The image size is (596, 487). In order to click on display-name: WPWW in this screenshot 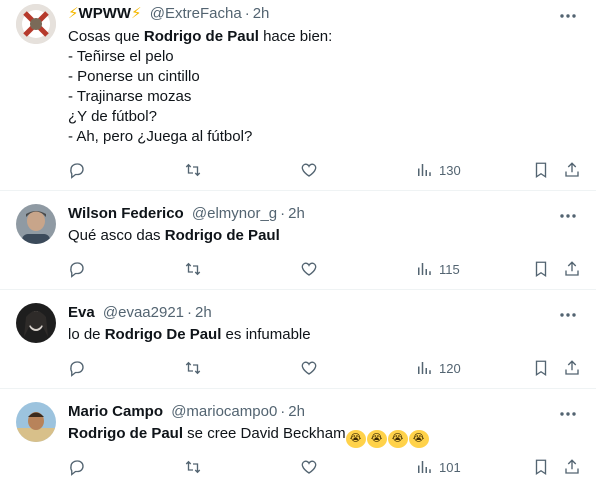, I will do `click(105, 13)`.